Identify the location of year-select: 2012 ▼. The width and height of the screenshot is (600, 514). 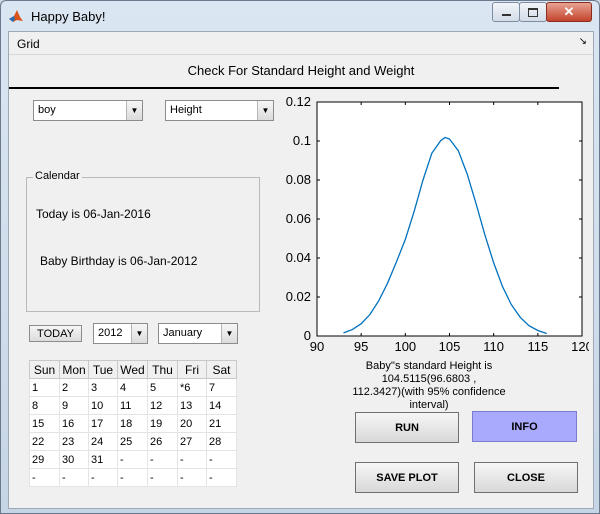
(120, 333).